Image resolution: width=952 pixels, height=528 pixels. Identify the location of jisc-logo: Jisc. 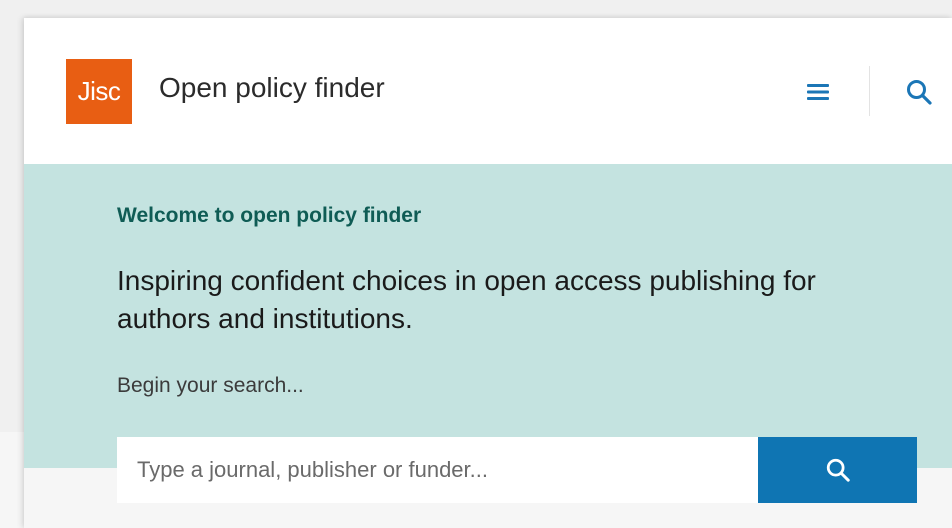
(99, 91).